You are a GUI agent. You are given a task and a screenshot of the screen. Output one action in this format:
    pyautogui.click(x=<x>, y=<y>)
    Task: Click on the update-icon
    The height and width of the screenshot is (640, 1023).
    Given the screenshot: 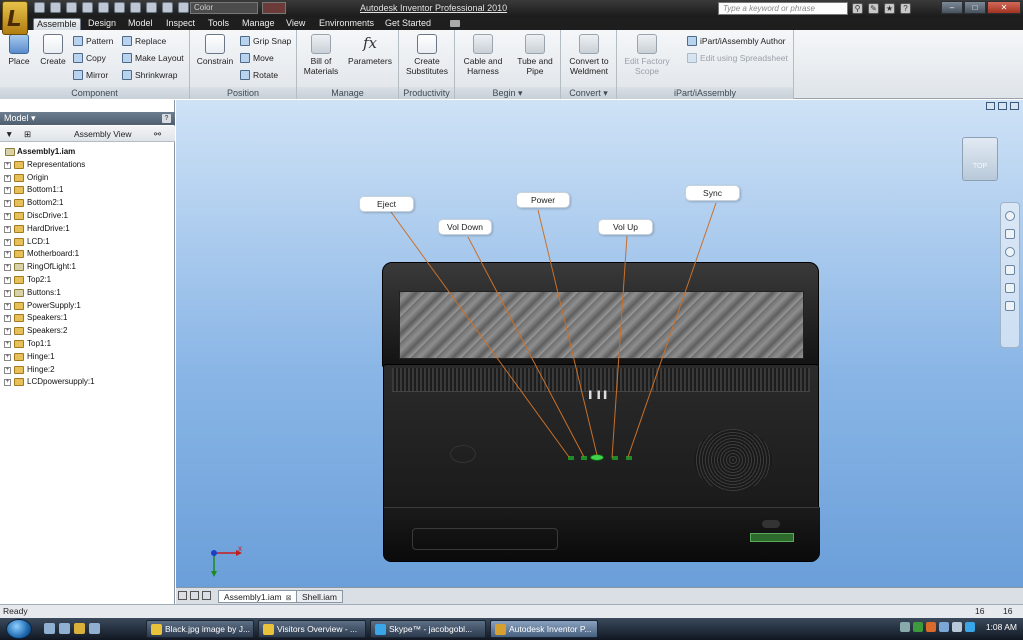 What is the action you would take?
    pyautogui.click(x=151, y=7)
    